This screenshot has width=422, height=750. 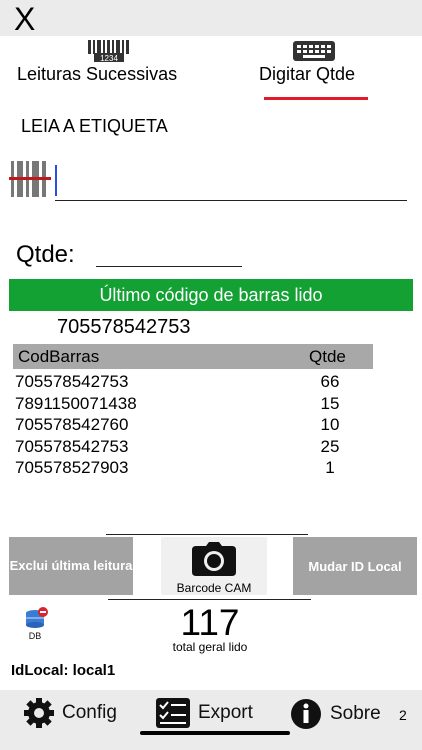 I want to click on active-mode-underline, so click(x=316, y=98).